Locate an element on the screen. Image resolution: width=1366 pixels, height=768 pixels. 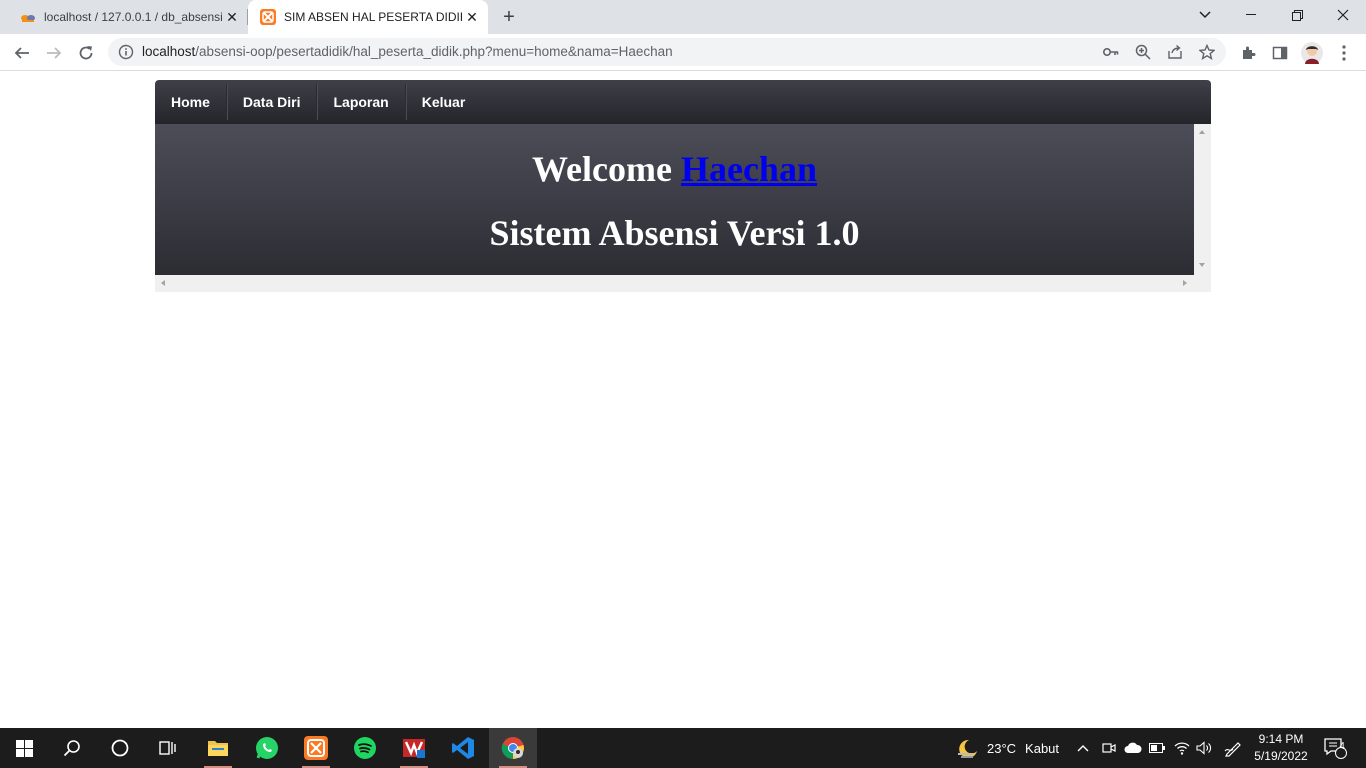
username-link: Haechan is located at coordinates (749, 169).